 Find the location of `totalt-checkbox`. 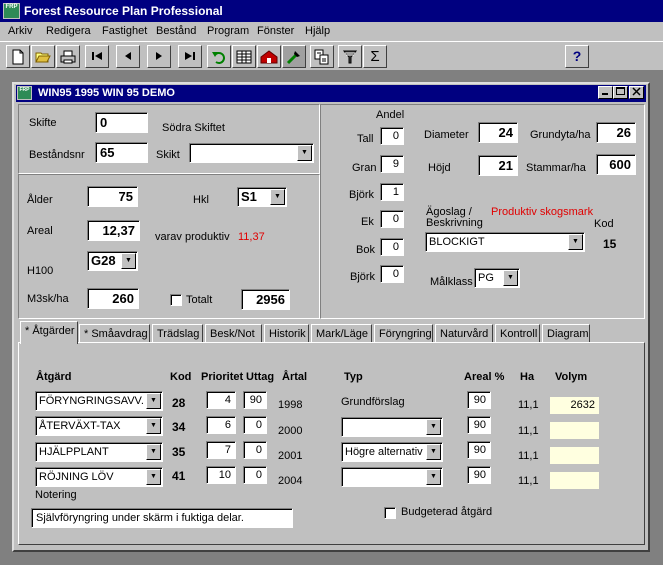

totalt-checkbox is located at coordinates (176, 300).